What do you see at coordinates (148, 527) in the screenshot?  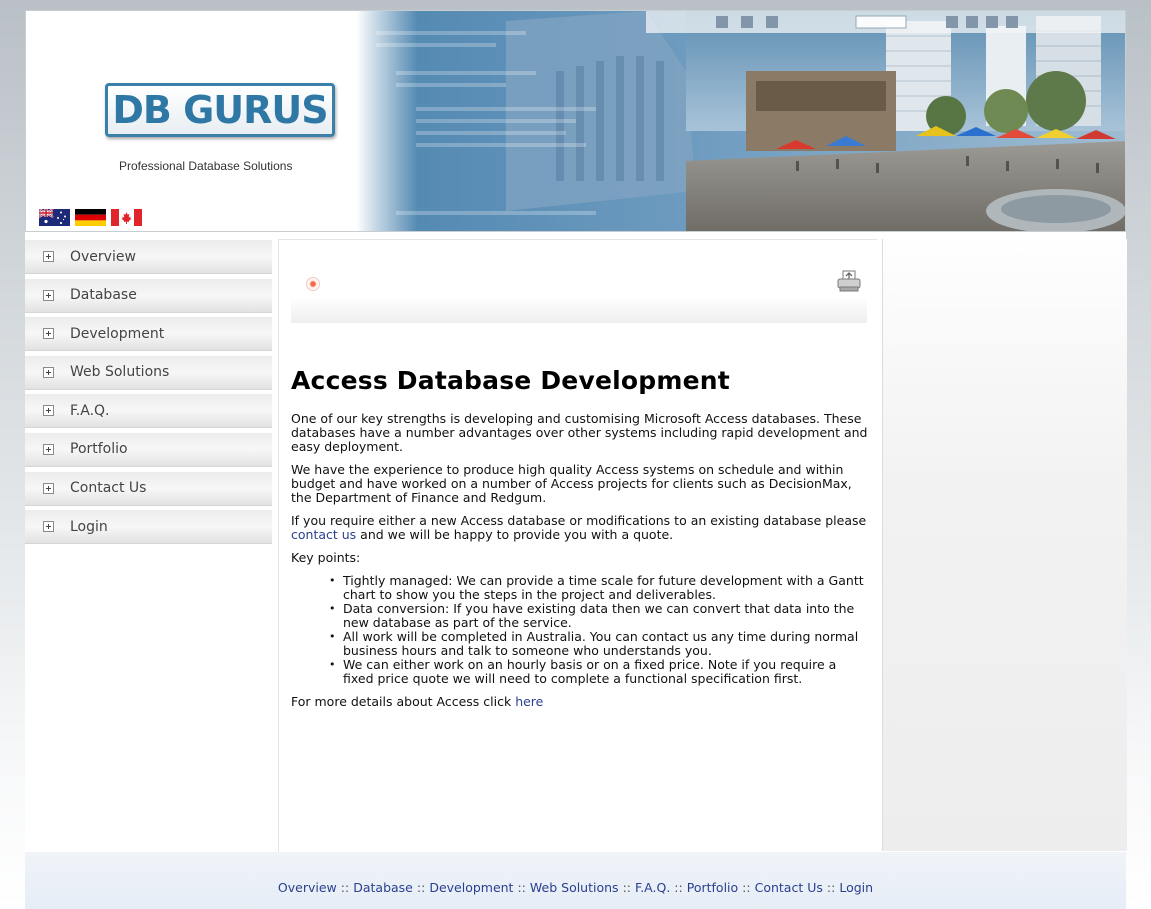 I see `sidebar-item-login: Login` at bounding box center [148, 527].